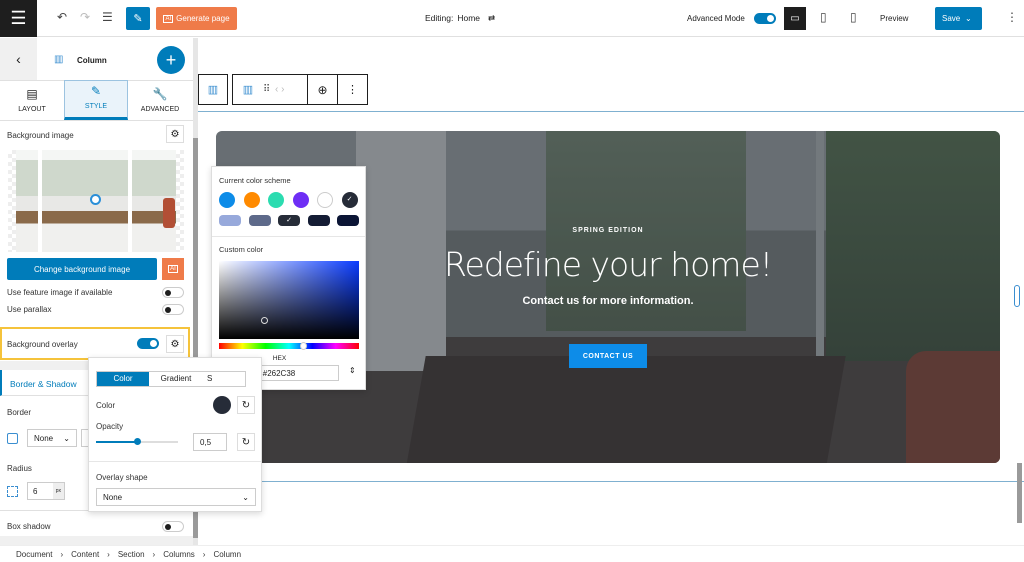 Image resolution: width=1024 pixels, height=562 pixels. What do you see at coordinates (179, 554) in the screenshot?
I see `breadcrumb-item: Columns` at bounding box center [179, 554].